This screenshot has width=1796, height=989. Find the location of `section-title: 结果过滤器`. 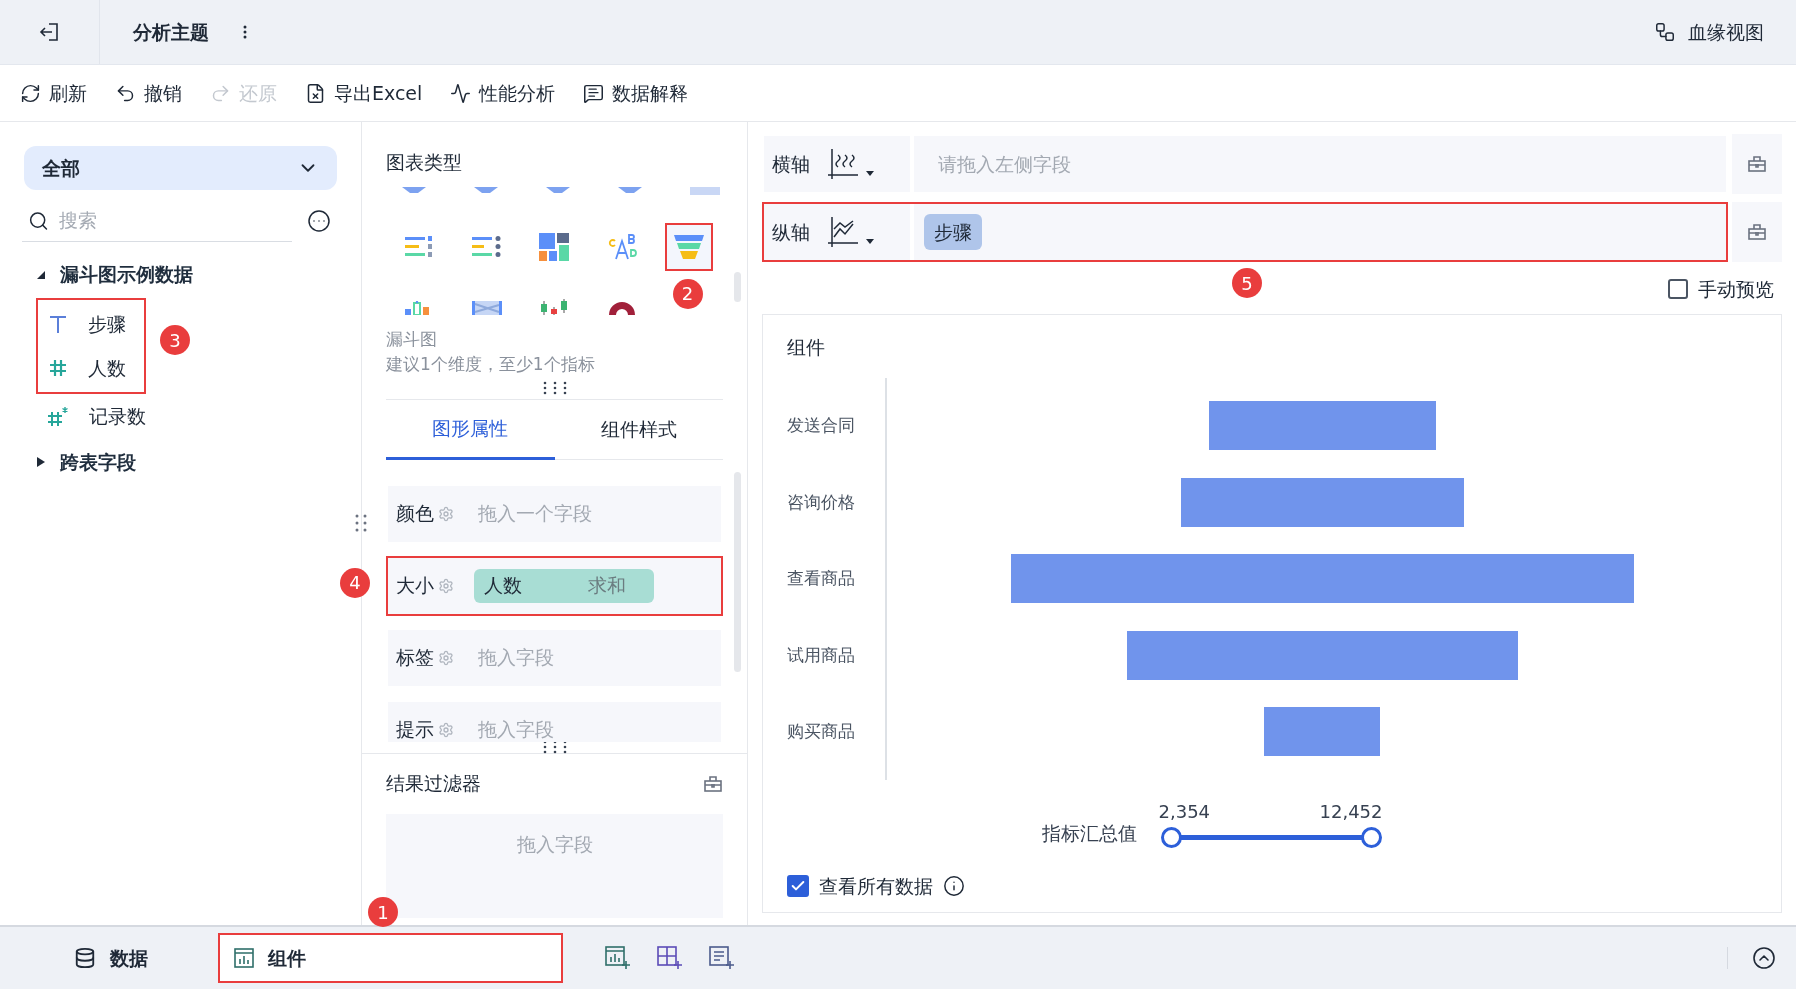

section-title: 结果过滤器 is located at coordinates (433, 784).